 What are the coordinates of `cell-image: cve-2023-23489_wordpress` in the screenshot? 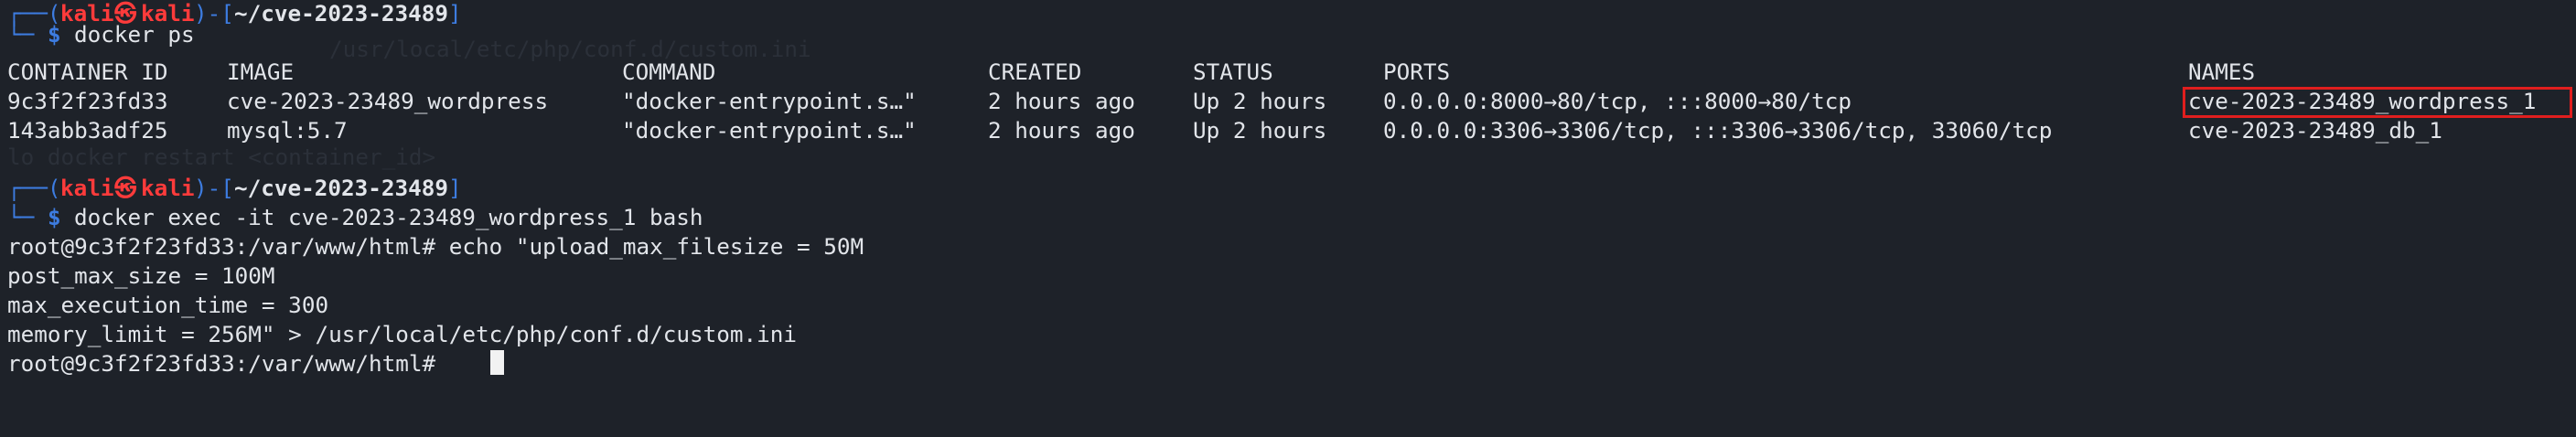 It's located at (388, 101).